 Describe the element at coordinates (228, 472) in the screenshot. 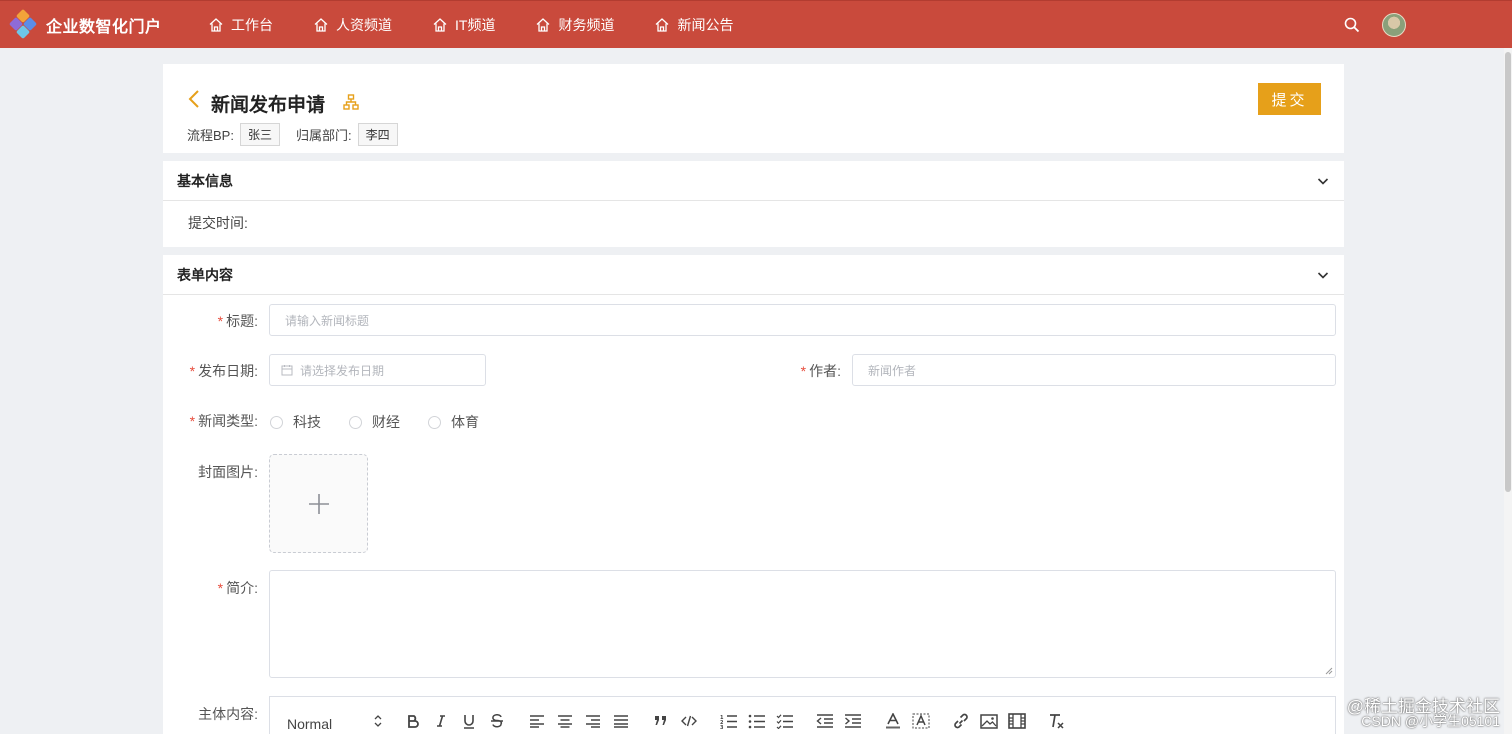

I see `cover-label-text: 封面图片:` at that location.